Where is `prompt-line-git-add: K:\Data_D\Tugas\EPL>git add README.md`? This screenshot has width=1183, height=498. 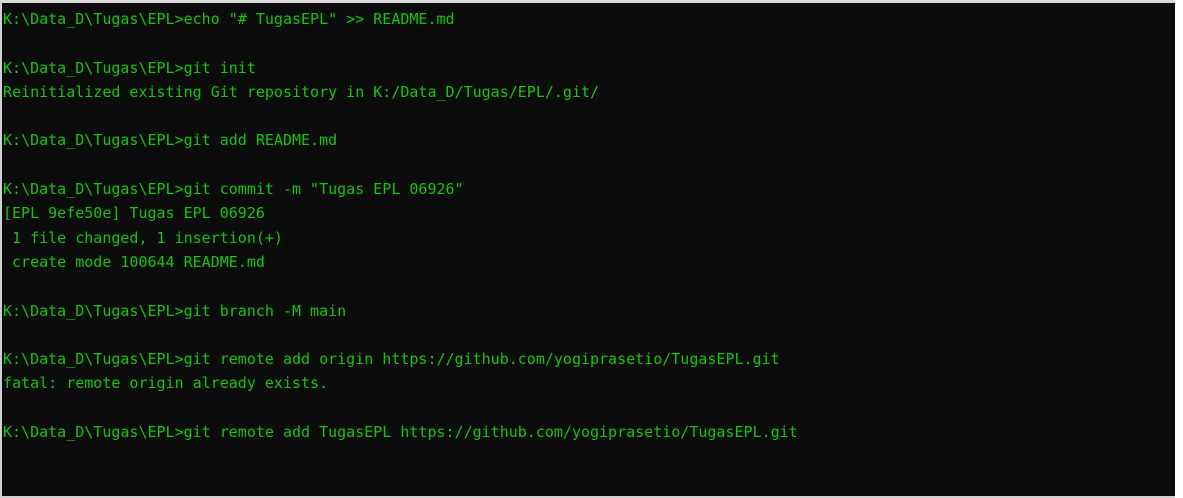 prompt-line-git-add: K:\Data_D\Tugas\EPL>git add README.md is located at coordinates (170, 140).